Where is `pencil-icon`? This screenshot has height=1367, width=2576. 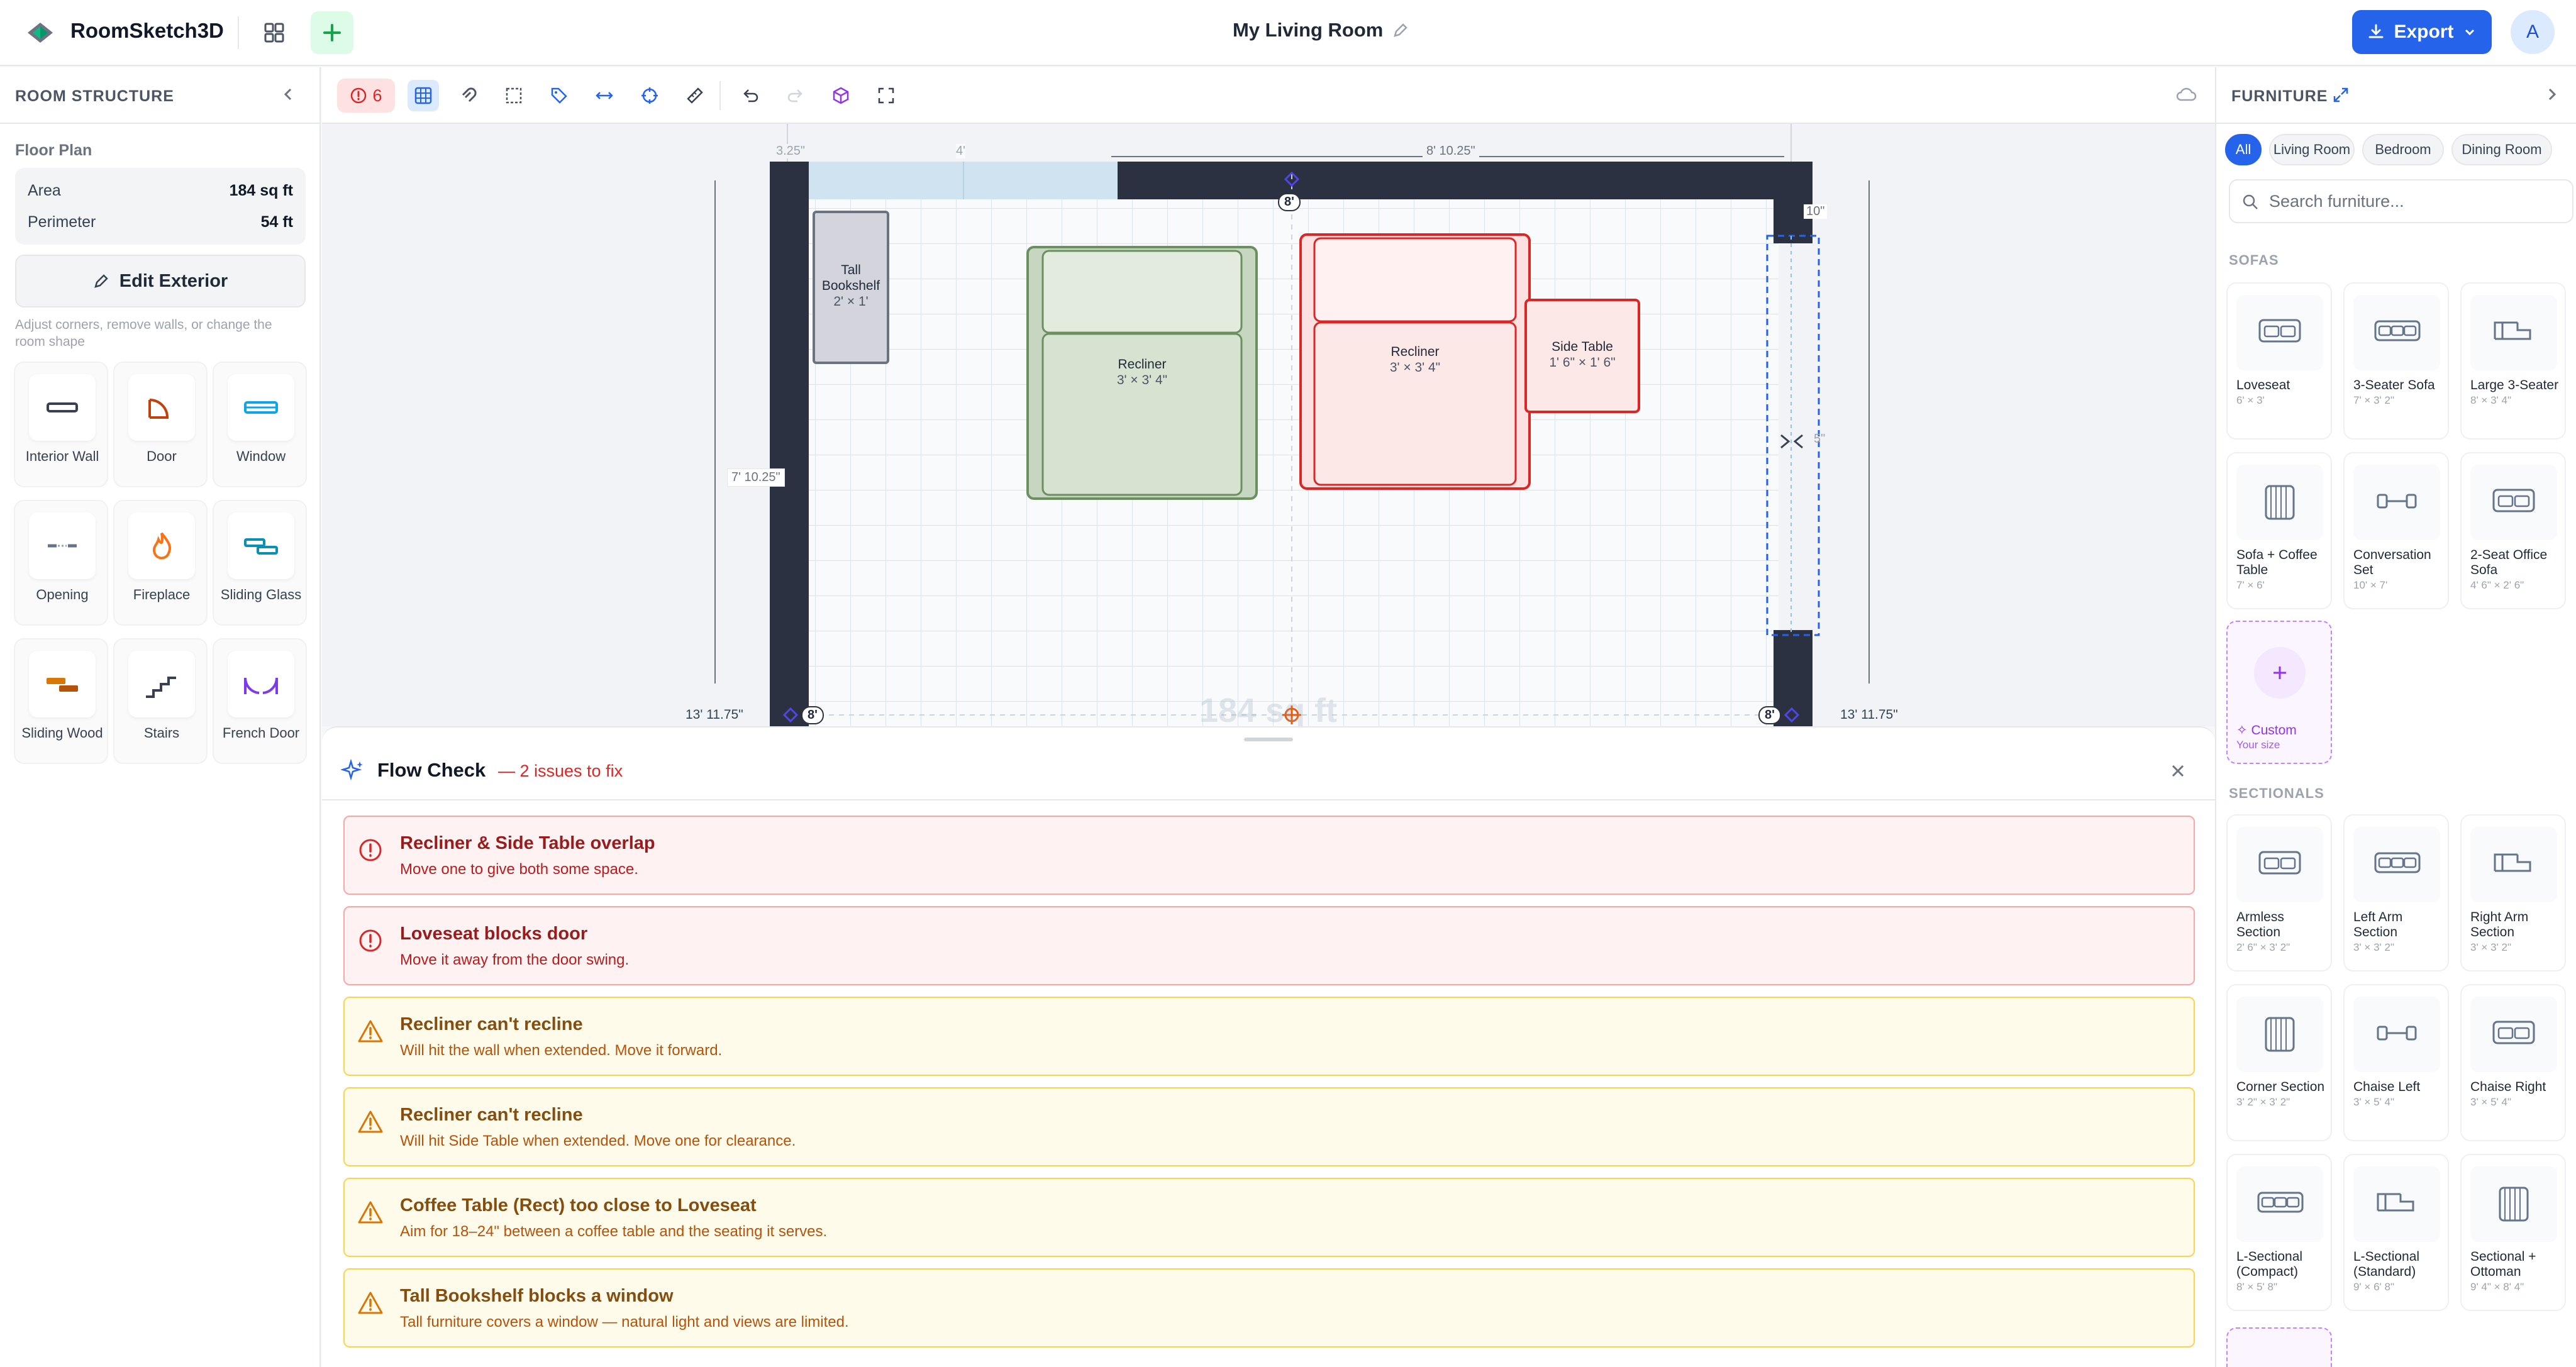
pencil-icon is located at coordinates (101, 281).